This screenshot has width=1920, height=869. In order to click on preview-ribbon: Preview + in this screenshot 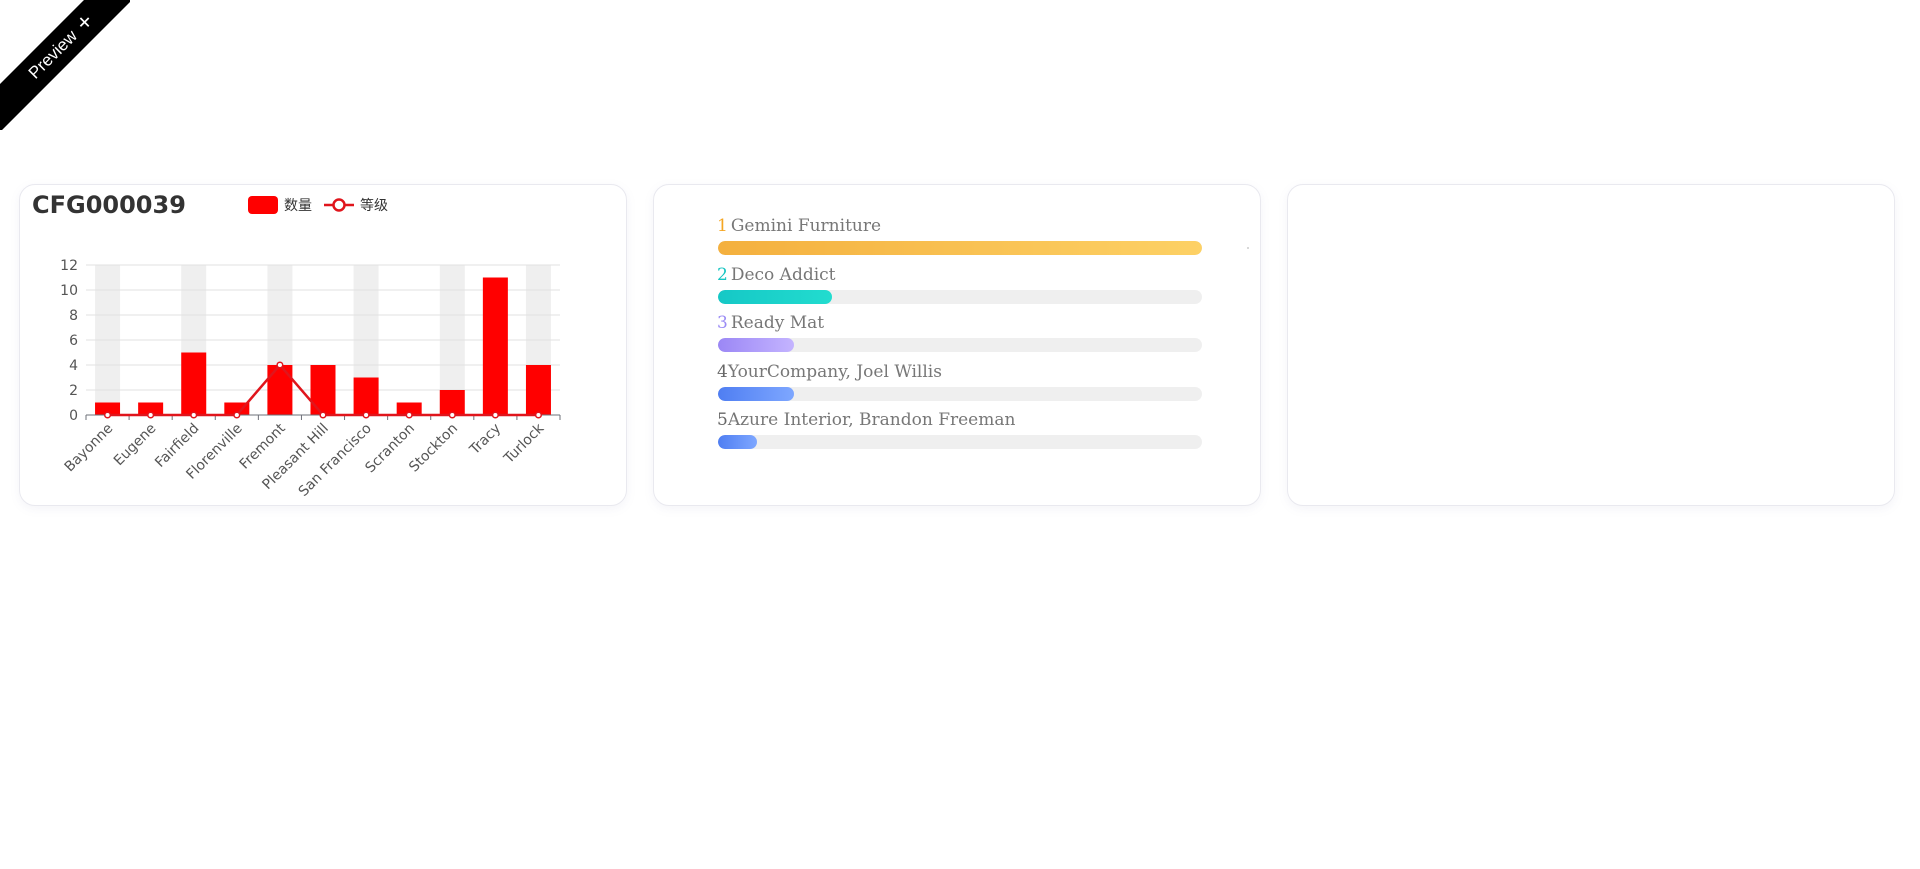, I will do `click(65, 65)`.